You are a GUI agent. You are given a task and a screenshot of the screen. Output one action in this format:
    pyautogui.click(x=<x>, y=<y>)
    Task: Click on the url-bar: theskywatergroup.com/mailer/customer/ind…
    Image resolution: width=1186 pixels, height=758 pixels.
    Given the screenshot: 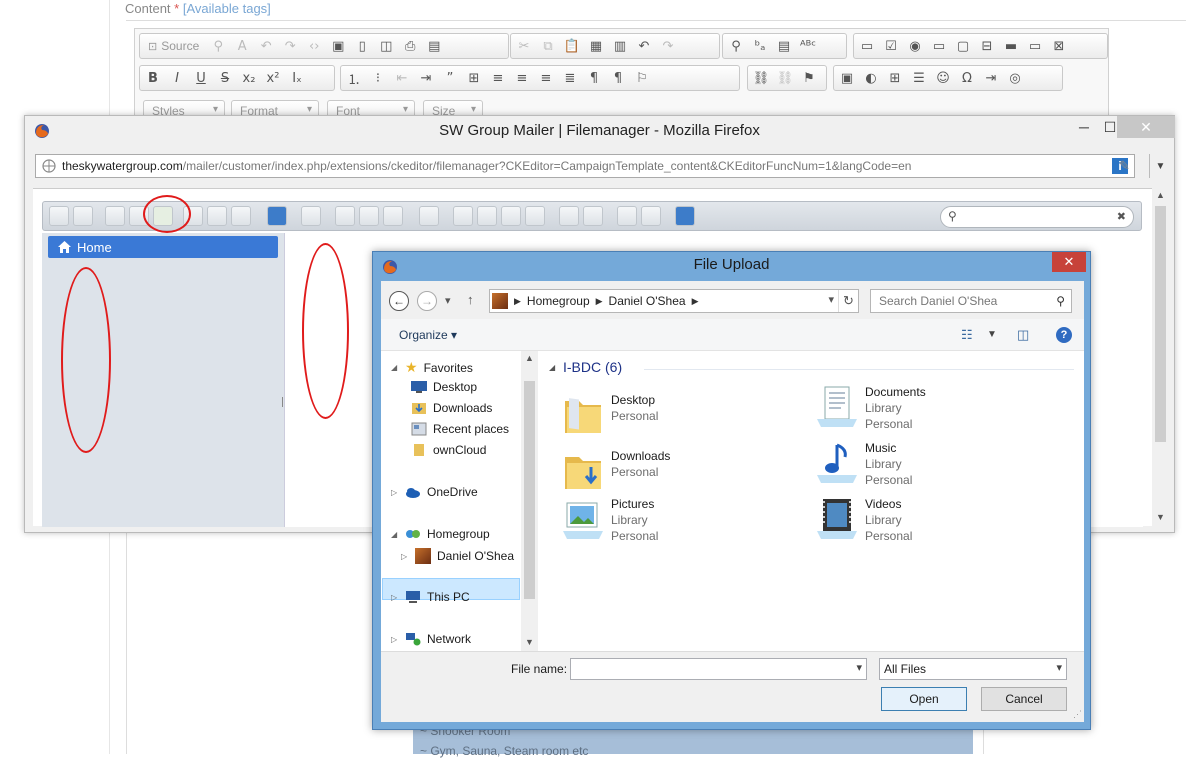 What is the action you would take?
    pyautogui.click(x=585, y=166)
    